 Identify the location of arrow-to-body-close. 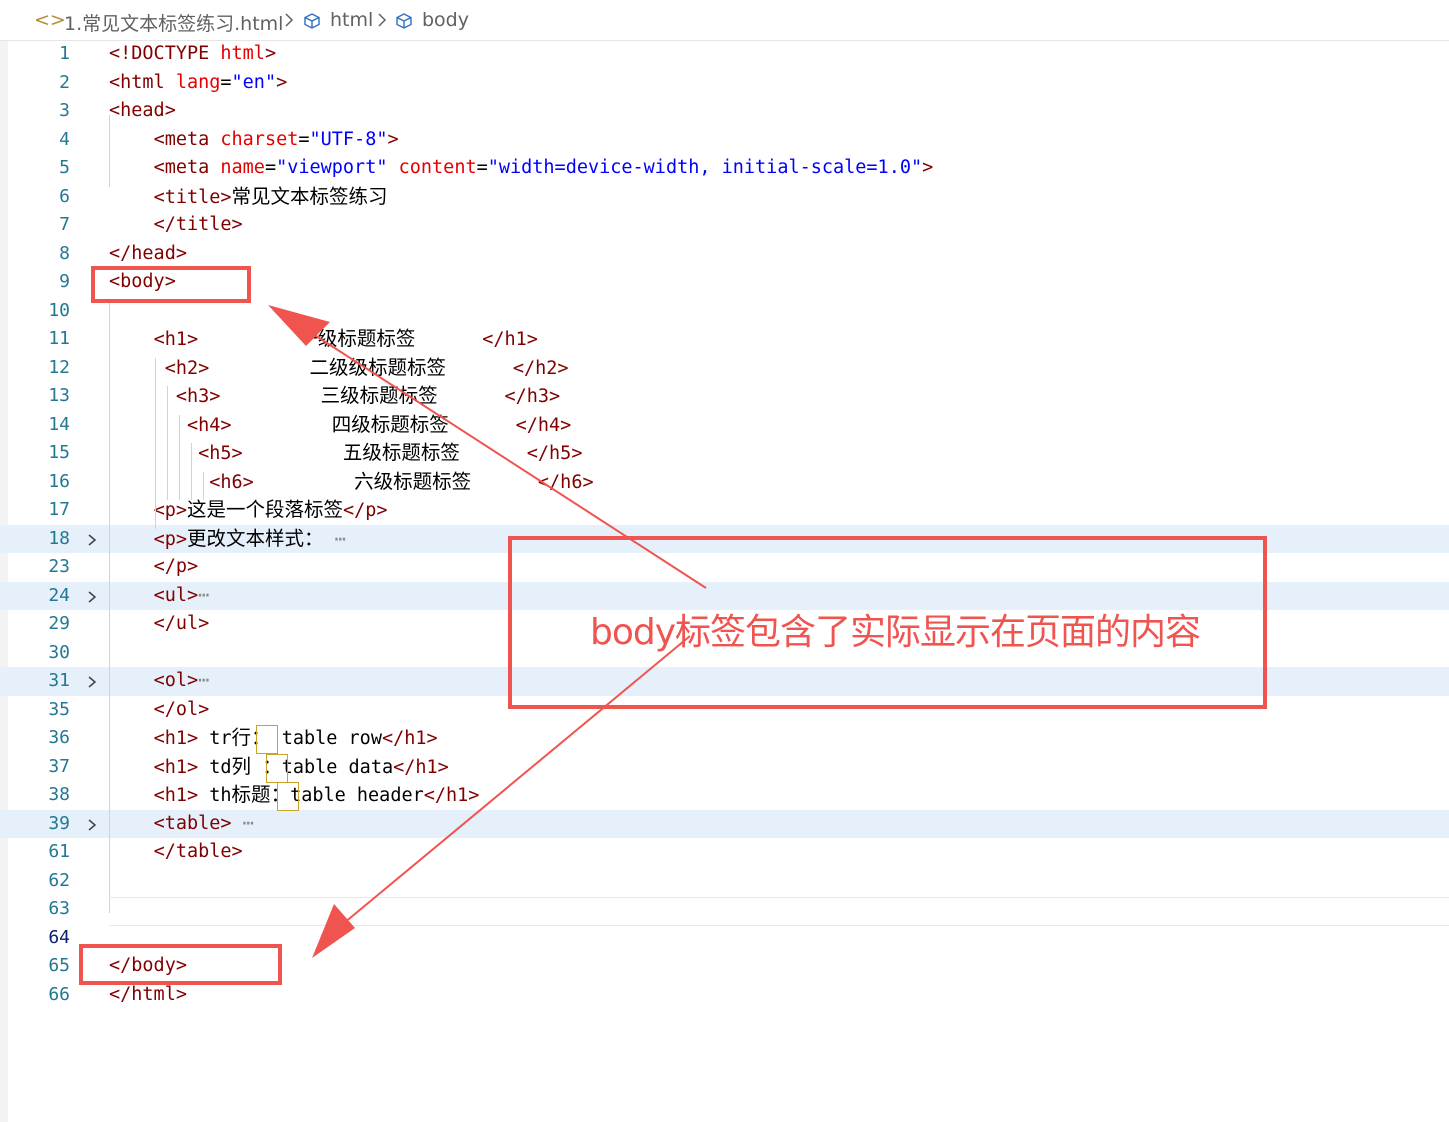
(514, 782).